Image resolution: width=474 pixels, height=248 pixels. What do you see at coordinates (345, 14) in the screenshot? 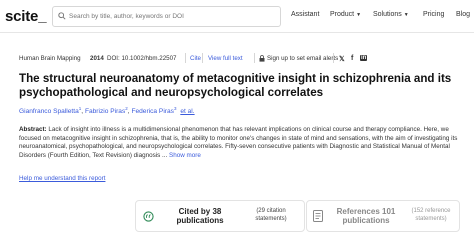
I see `nav-product: Product ▼` at bounding box center [345, 14].